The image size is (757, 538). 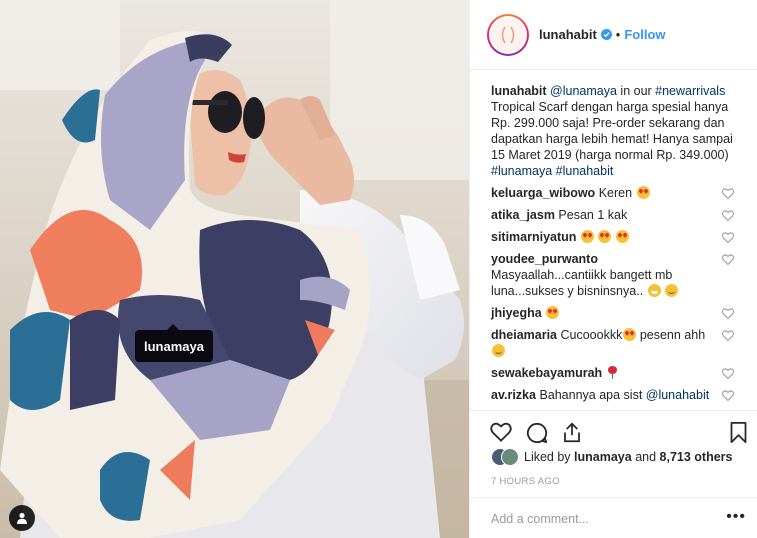 I want to click on comment-mention: @lunahabit, so click(x=677, y=395).